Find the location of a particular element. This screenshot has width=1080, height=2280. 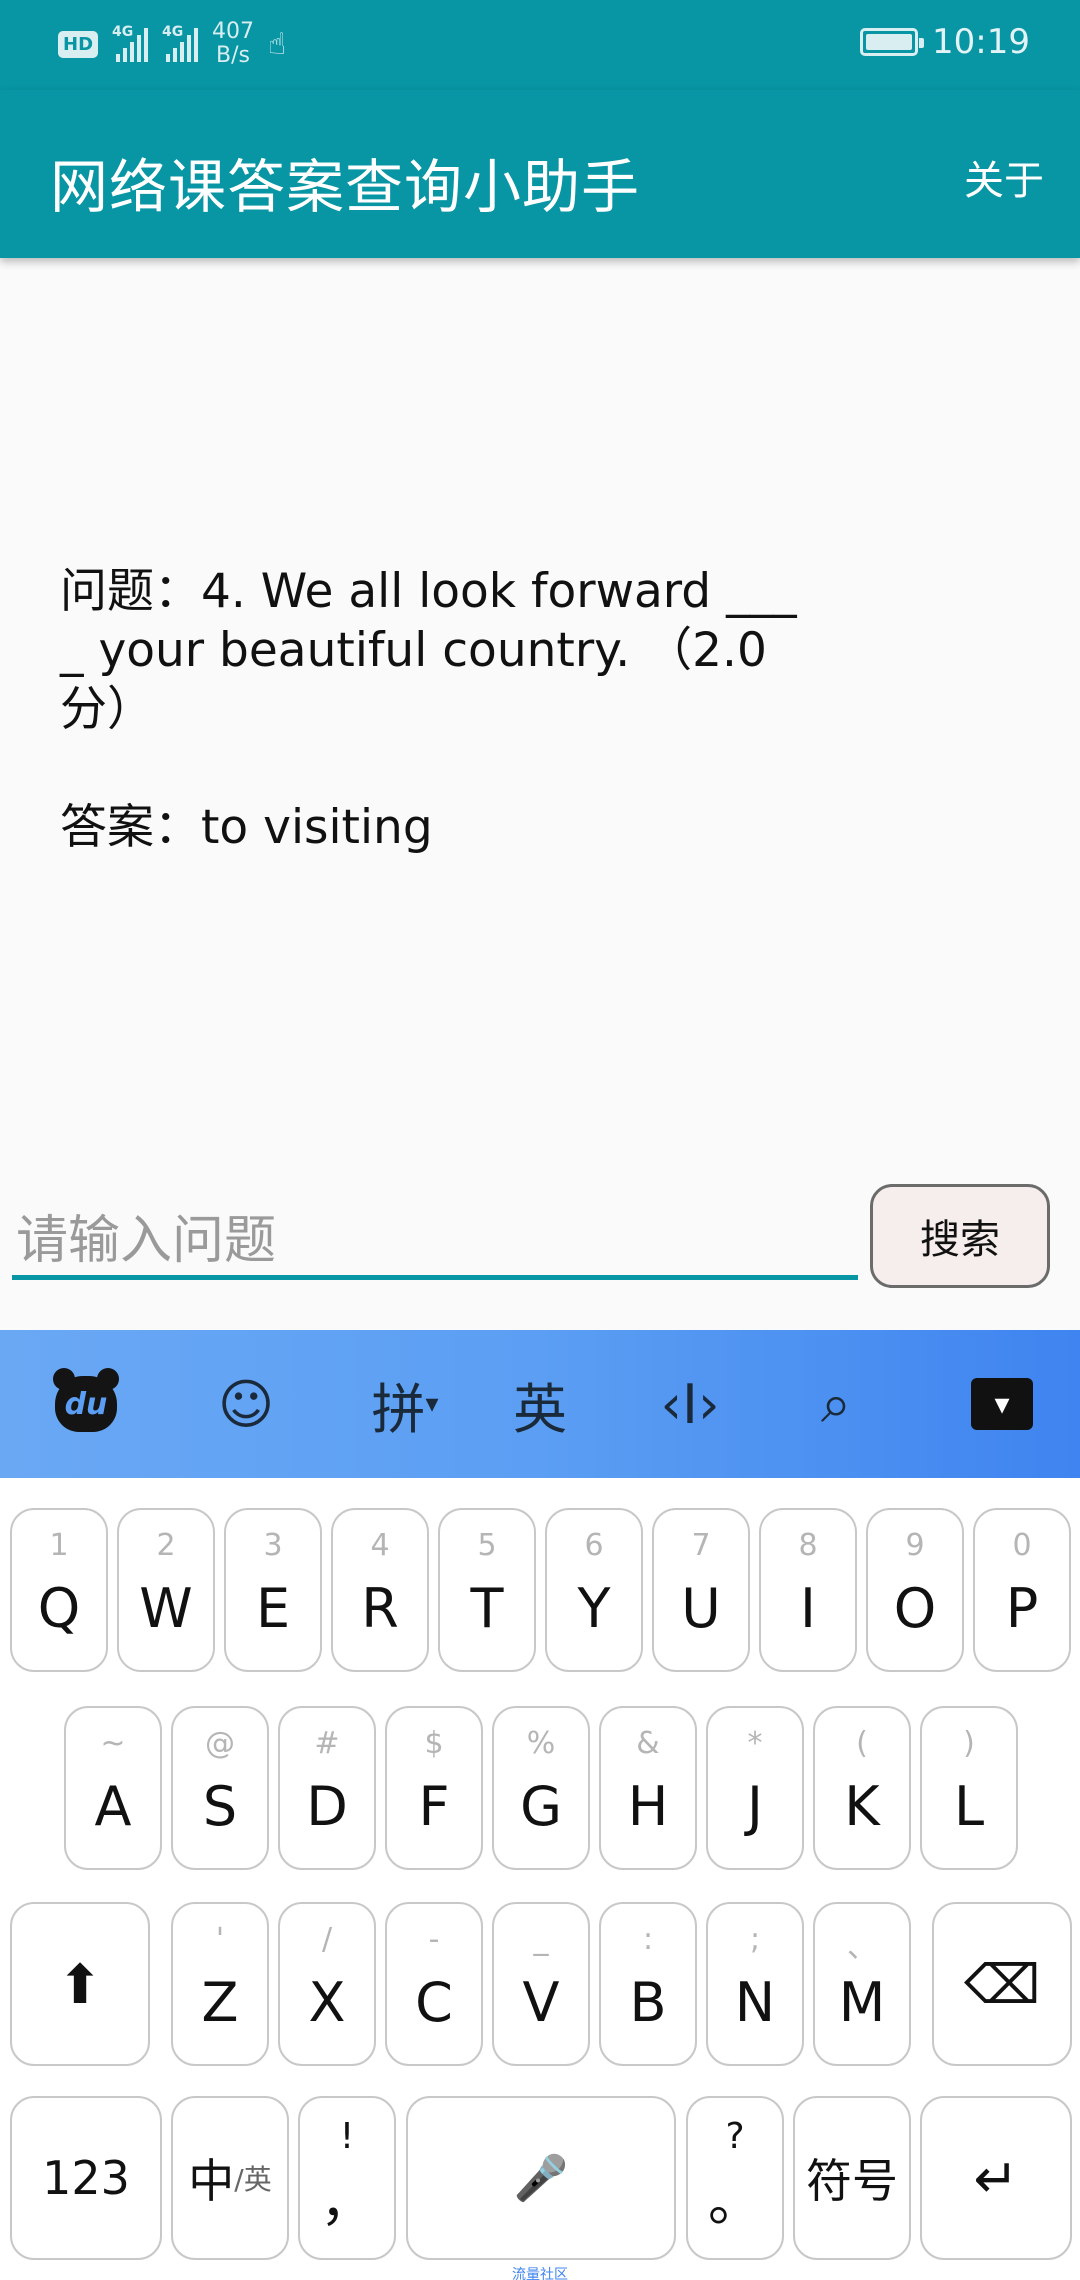

key-u: 7U is located at coordinates (701, 1590).